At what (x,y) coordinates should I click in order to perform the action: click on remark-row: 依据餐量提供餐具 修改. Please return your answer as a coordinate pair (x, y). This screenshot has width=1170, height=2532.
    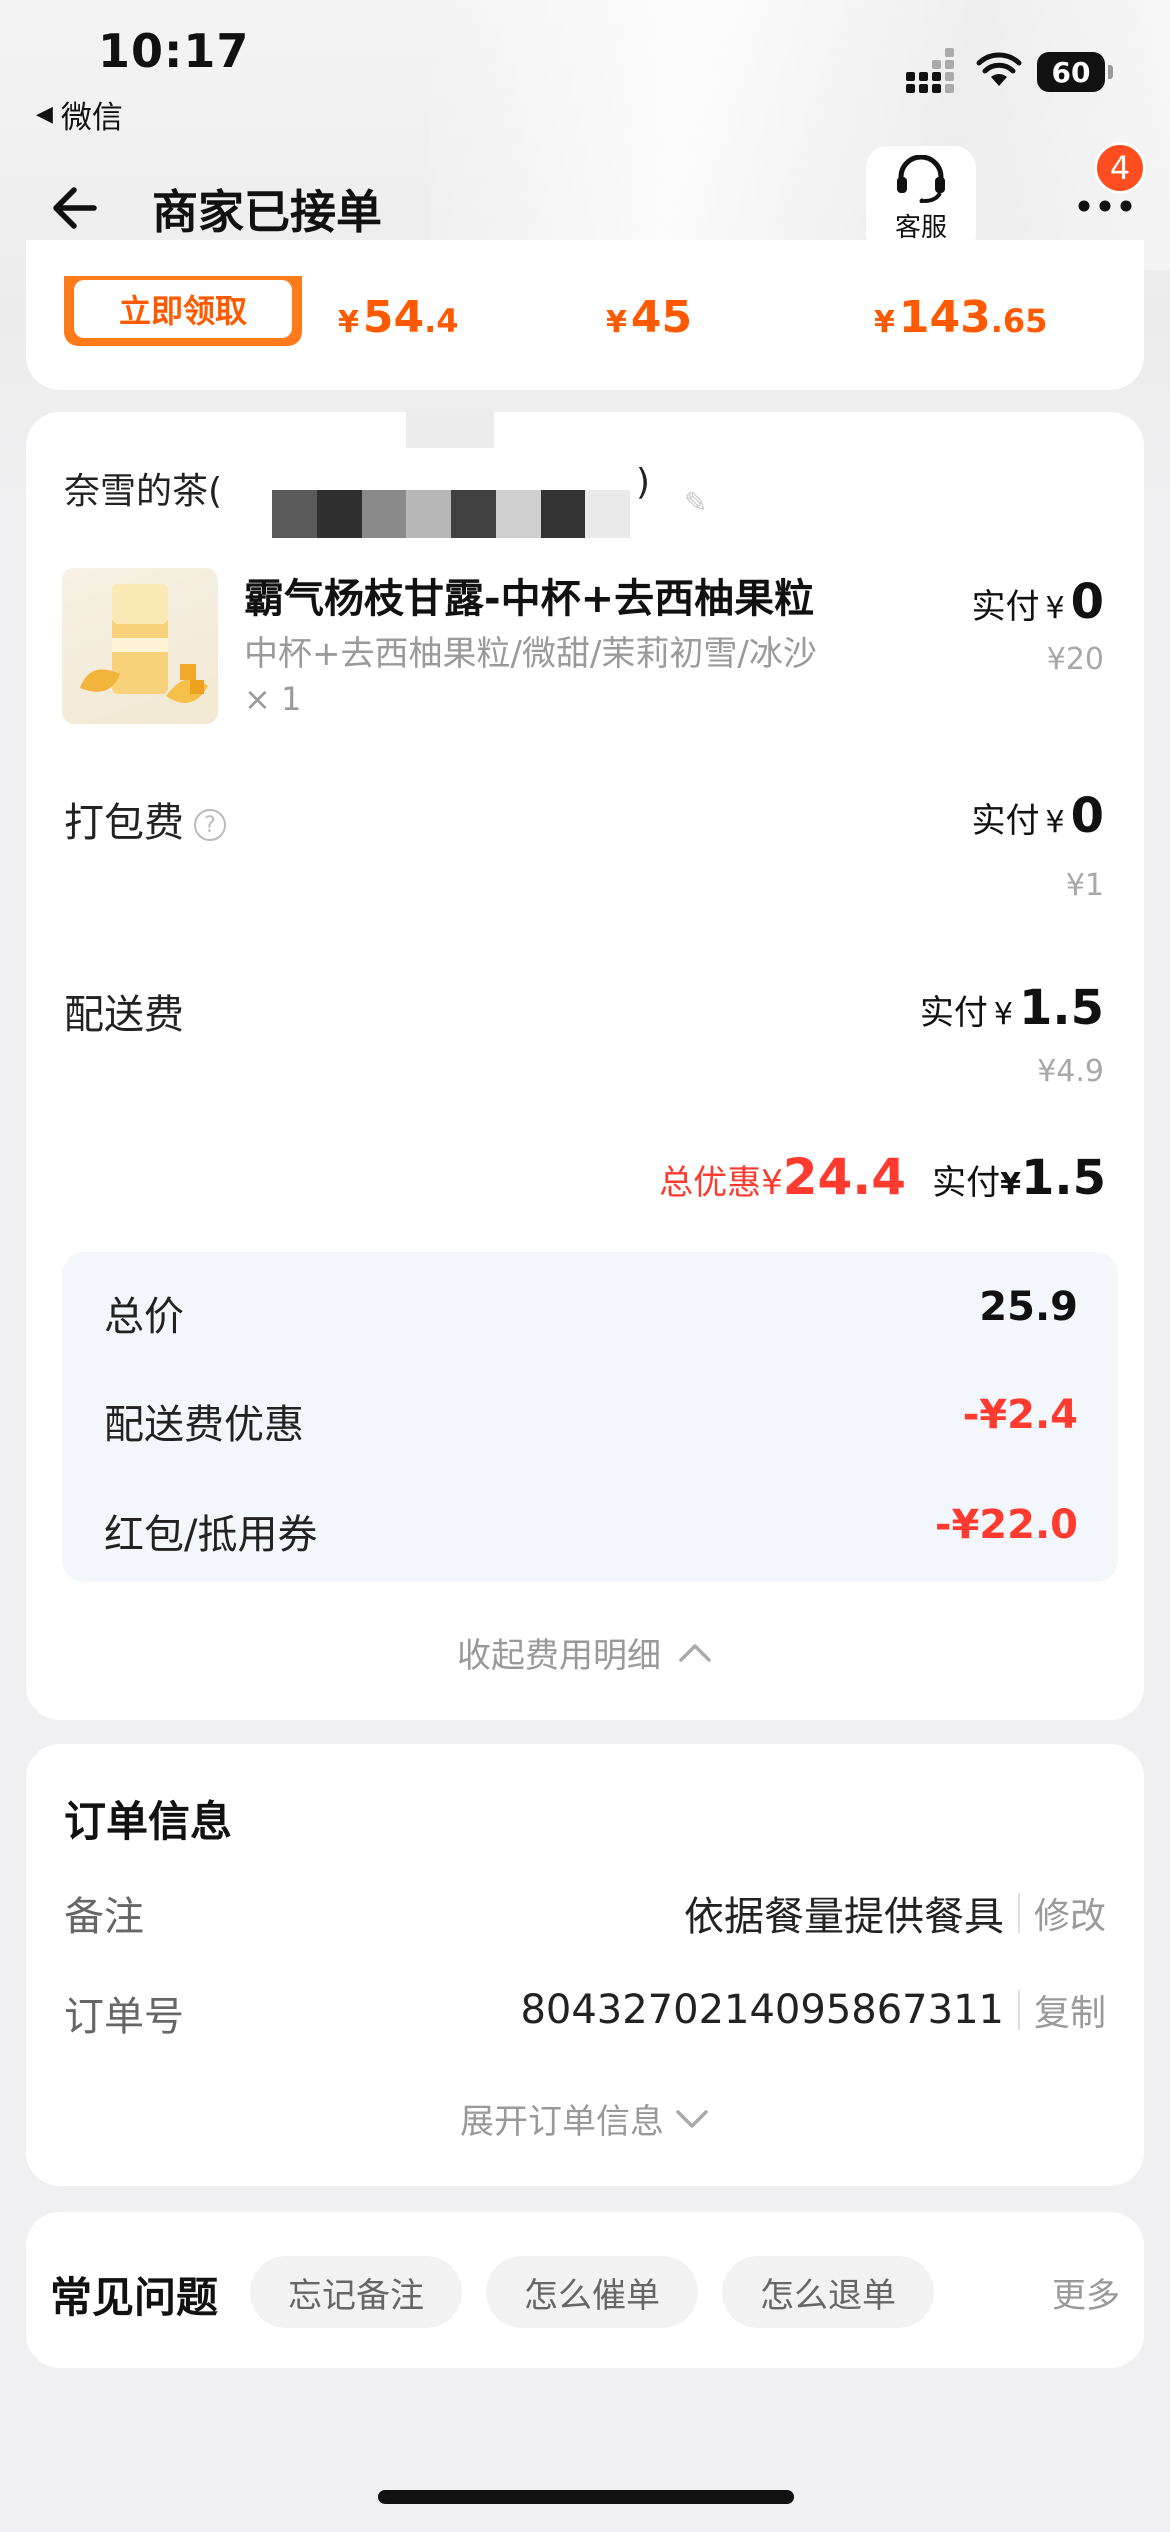
    Looking at the image, I should click on (895, 1913).